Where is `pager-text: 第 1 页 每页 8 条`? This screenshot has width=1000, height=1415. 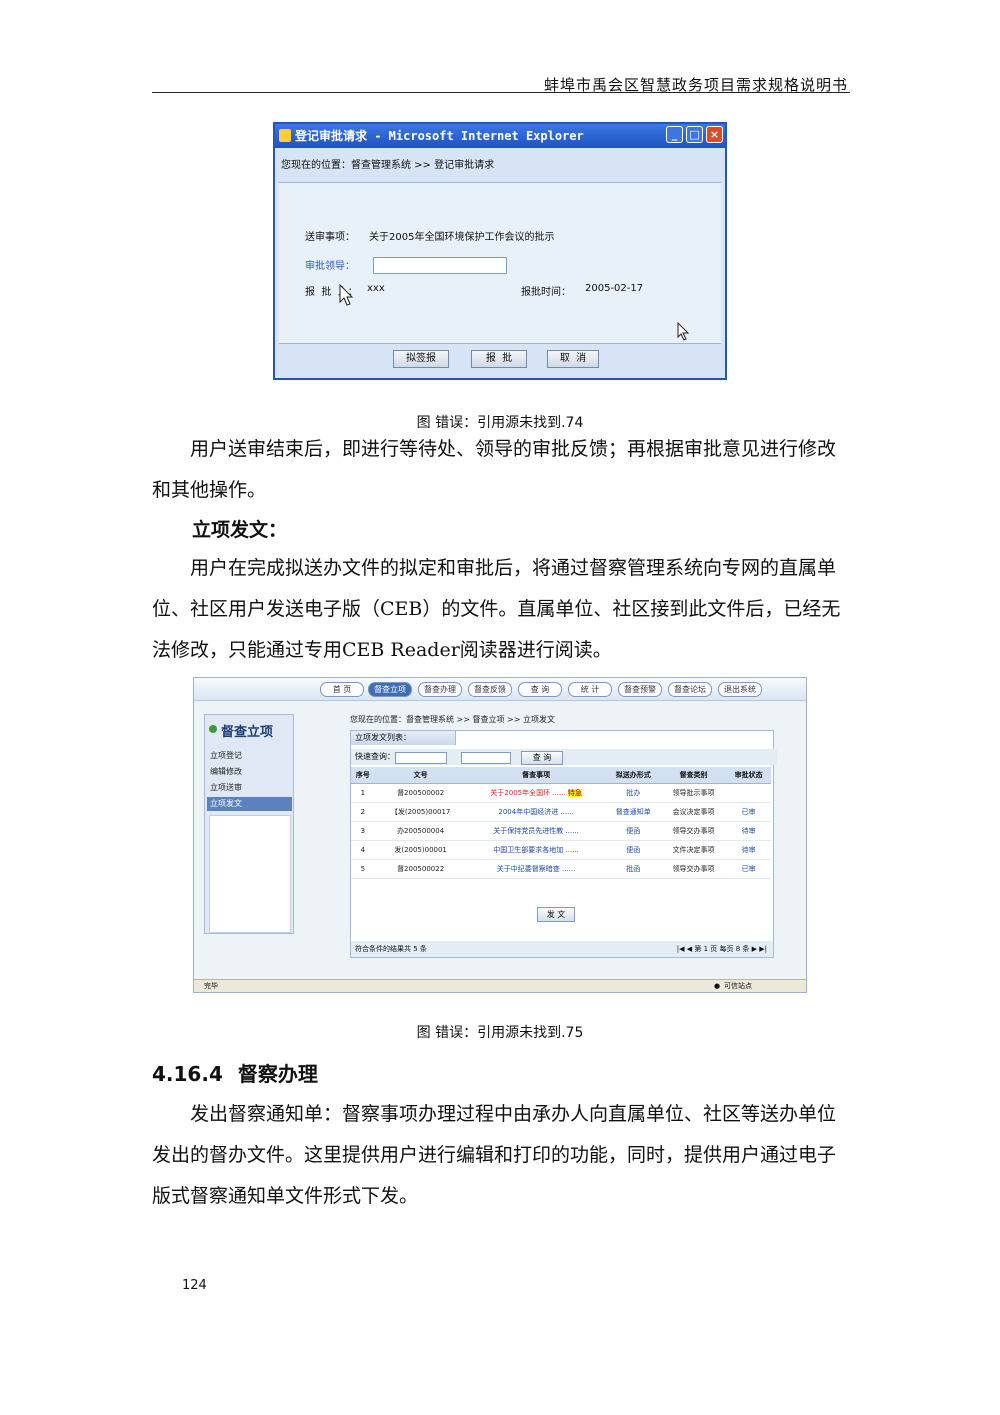
pager-text: 第 1 页 每页 8 条 is located at coordinates (722, 949).